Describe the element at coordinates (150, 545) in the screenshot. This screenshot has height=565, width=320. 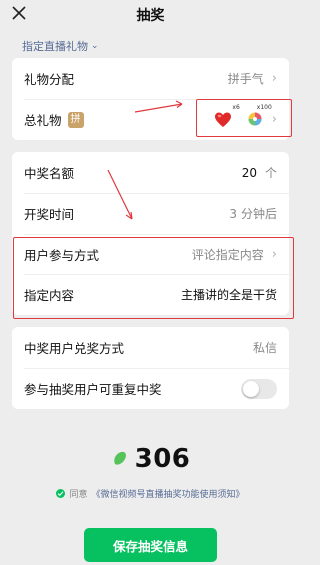
I see `save-lottery-button: 保存抽奖信息` at that location.